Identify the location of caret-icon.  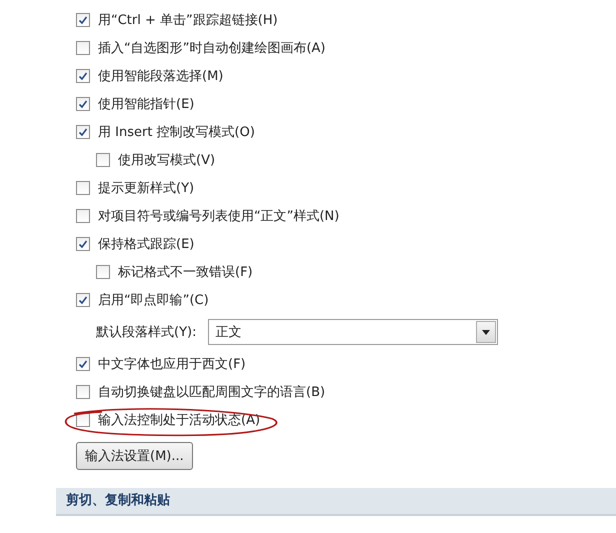
(486, 332).